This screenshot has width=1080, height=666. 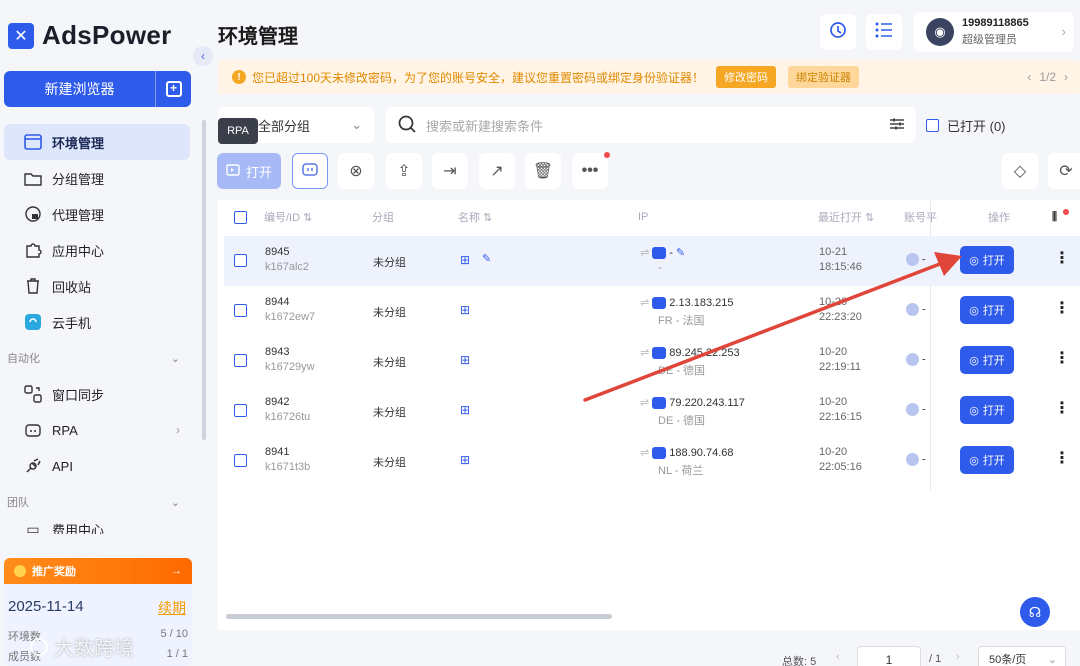 What do you see at coordinates (204, 280) in the screenshot?
I see `sidebar-scrollbar` at bounding box center [204, 280].